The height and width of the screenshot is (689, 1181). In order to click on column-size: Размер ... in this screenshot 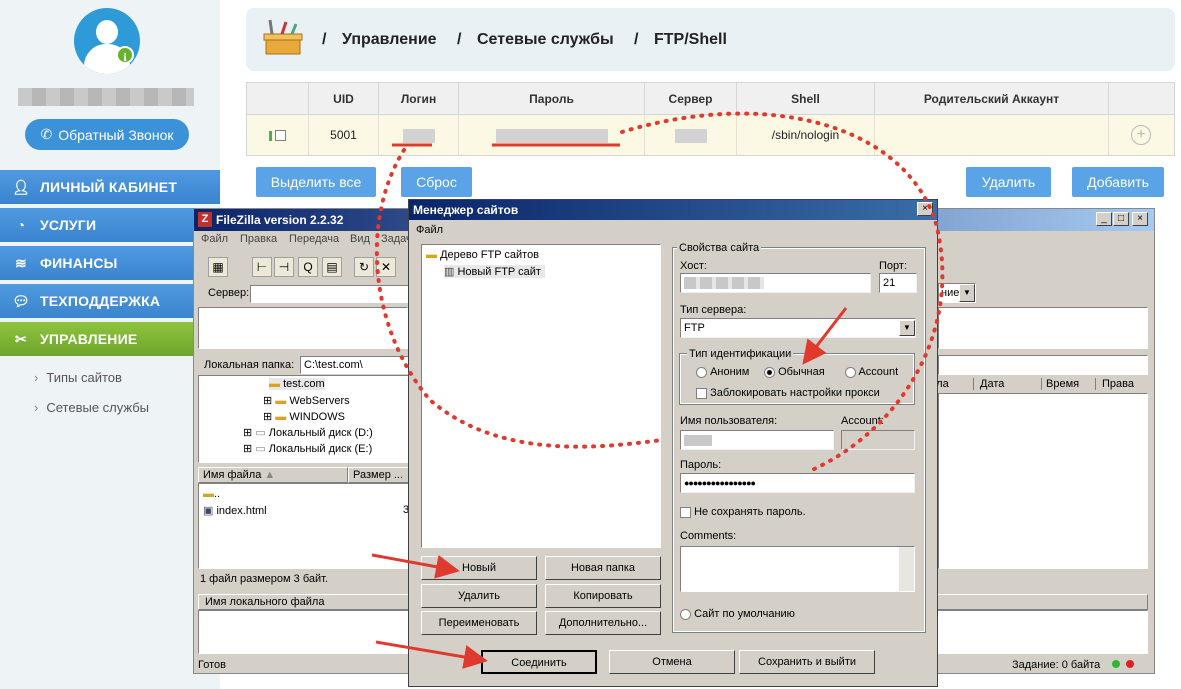, I will do `click(379, 475)`.